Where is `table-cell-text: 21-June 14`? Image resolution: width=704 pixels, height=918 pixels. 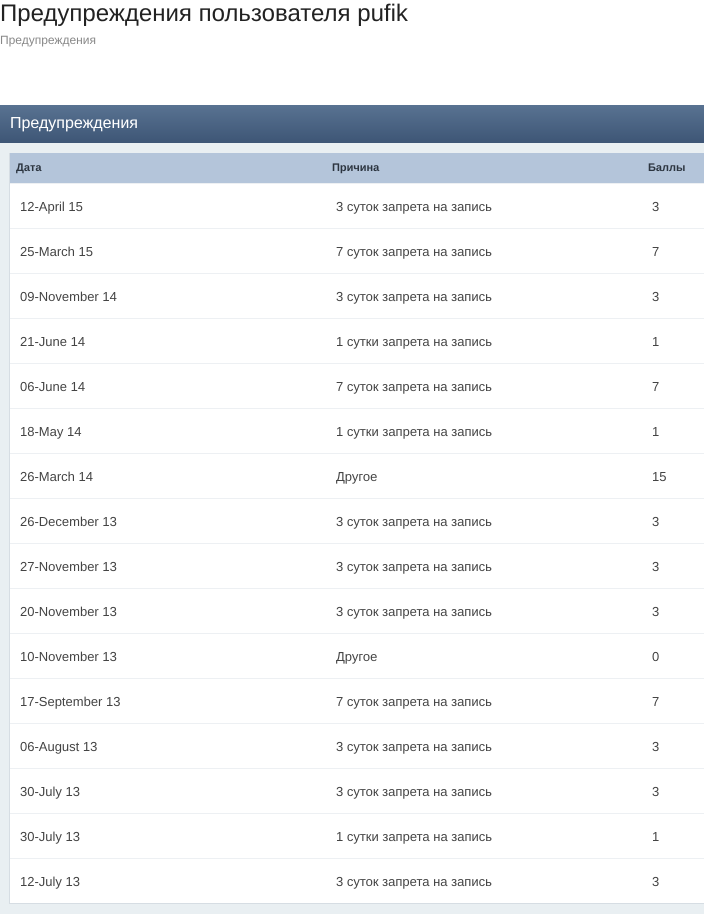
table-cell-text: 21-June 14 is located at coordinates (52, 341).